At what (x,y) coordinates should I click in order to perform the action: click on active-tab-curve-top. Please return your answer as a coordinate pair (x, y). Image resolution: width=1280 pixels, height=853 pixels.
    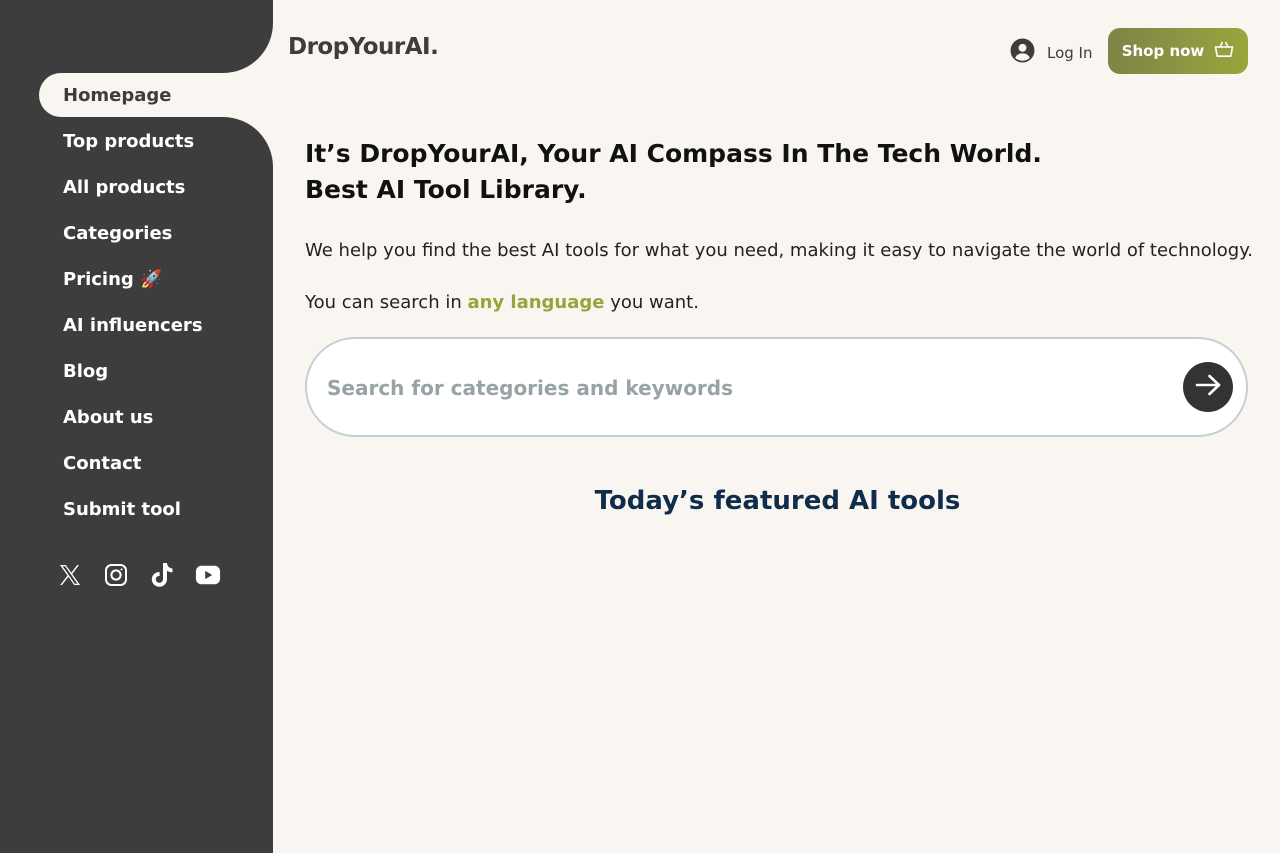
    Looking at the image, I should click on (248, 48).